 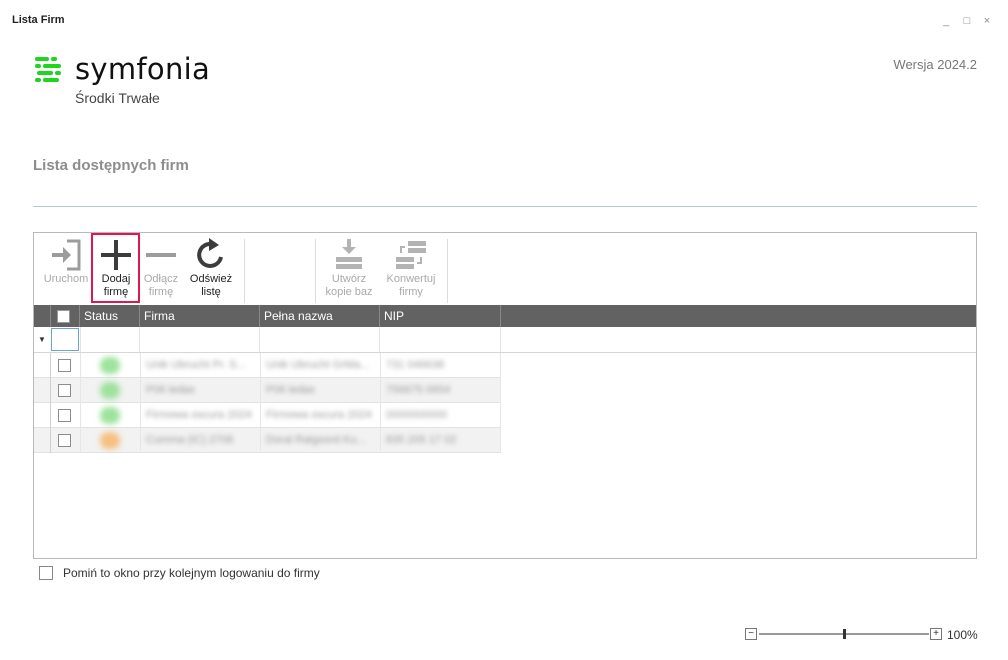 What do you see at coordinates (161, 255) in the screenshot?
I see `minus-icon` at bounding box center [161, 255].